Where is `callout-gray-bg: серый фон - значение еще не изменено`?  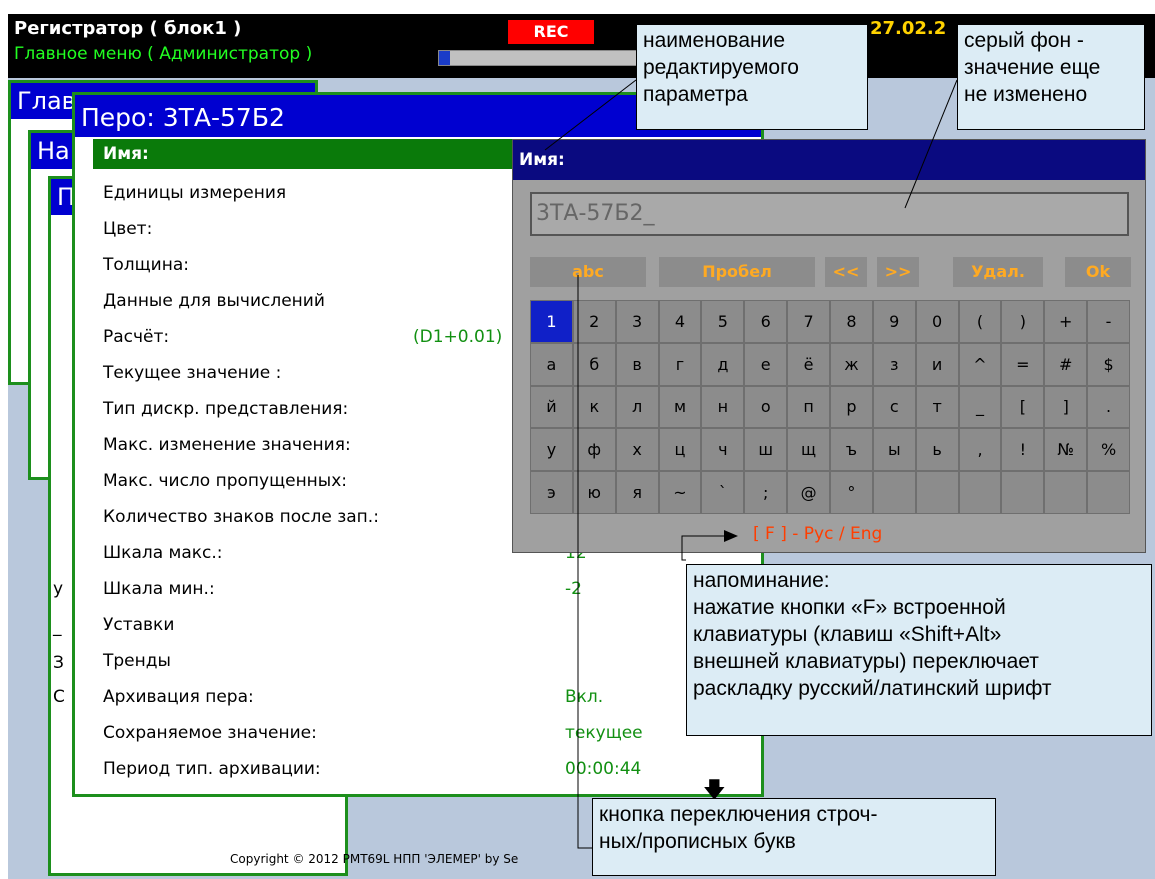
callout-gray-bg: серый фон - значение еще не изменено is located at coordinates (1051, 77).